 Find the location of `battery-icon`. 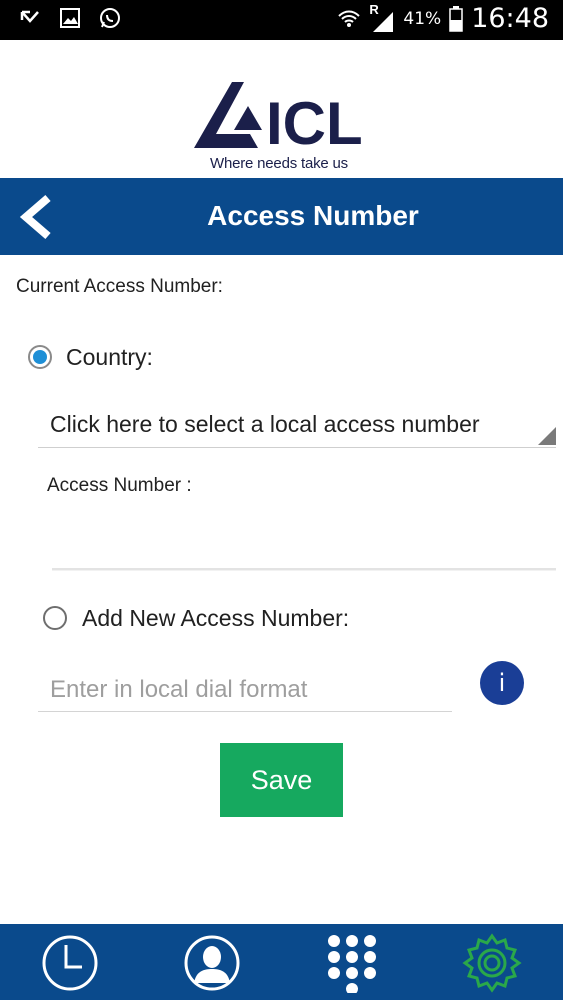

battery-icon is located at coordinates (456, 18).